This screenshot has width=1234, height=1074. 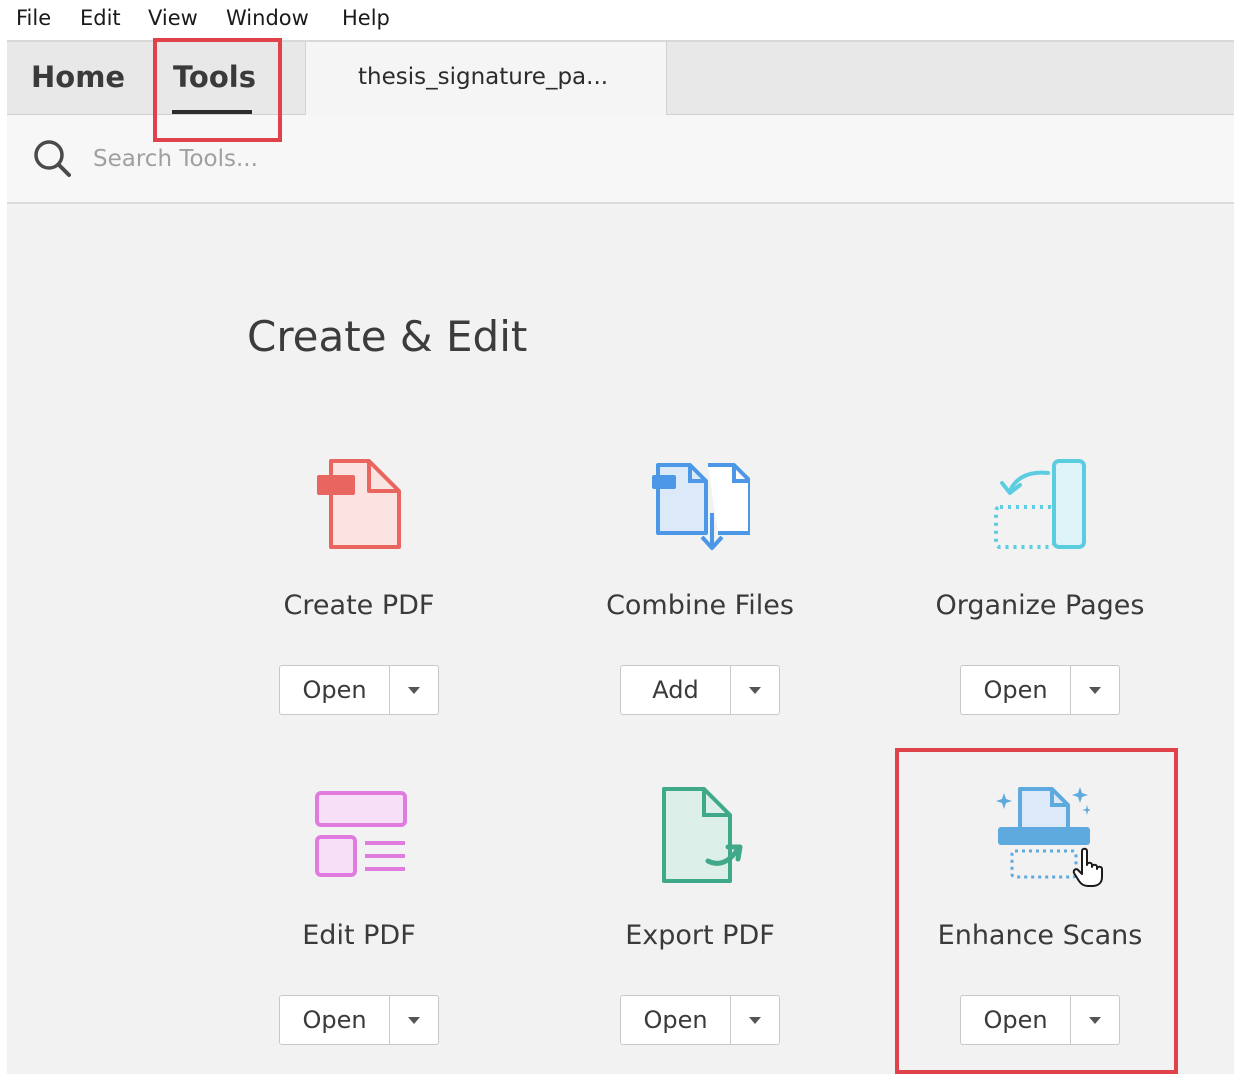 I want to click on tab-home: Home, so click(x=78, y=77).